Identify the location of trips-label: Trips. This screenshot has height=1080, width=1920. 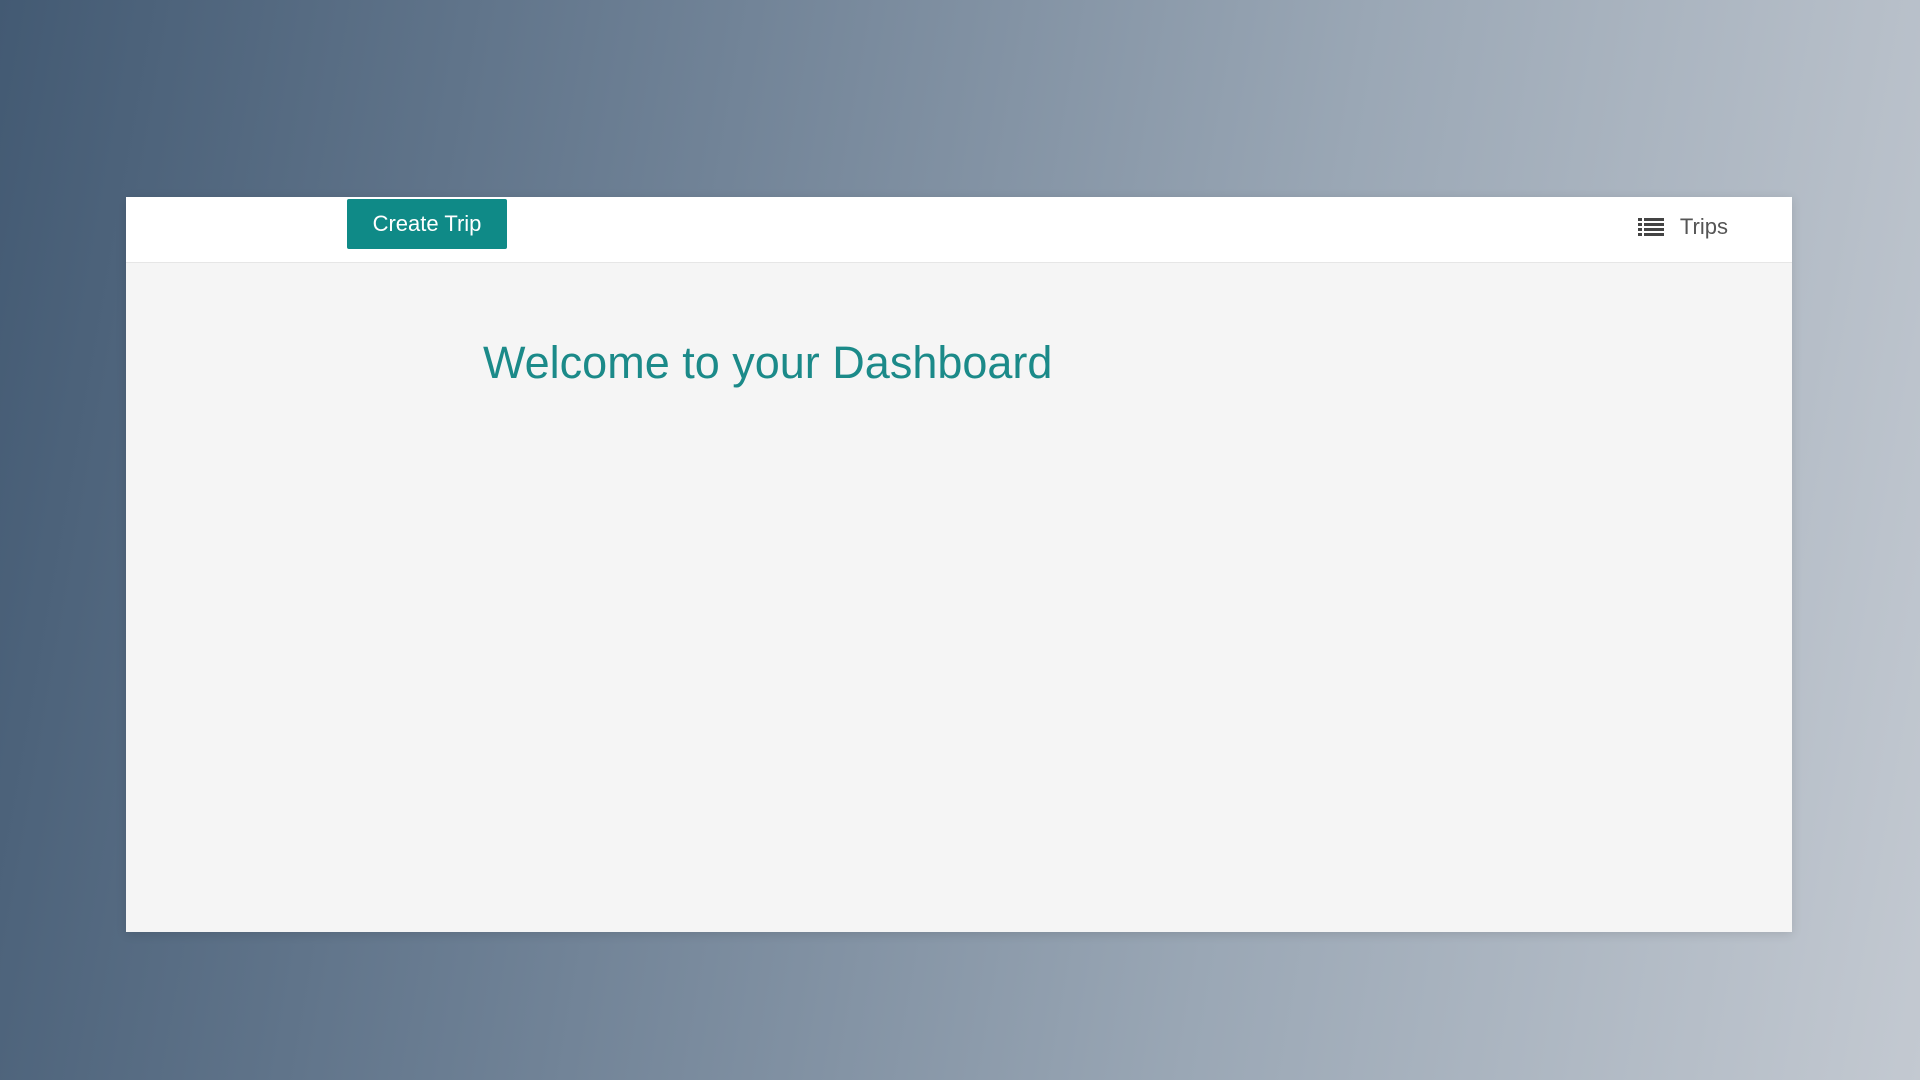
(1703, 226).